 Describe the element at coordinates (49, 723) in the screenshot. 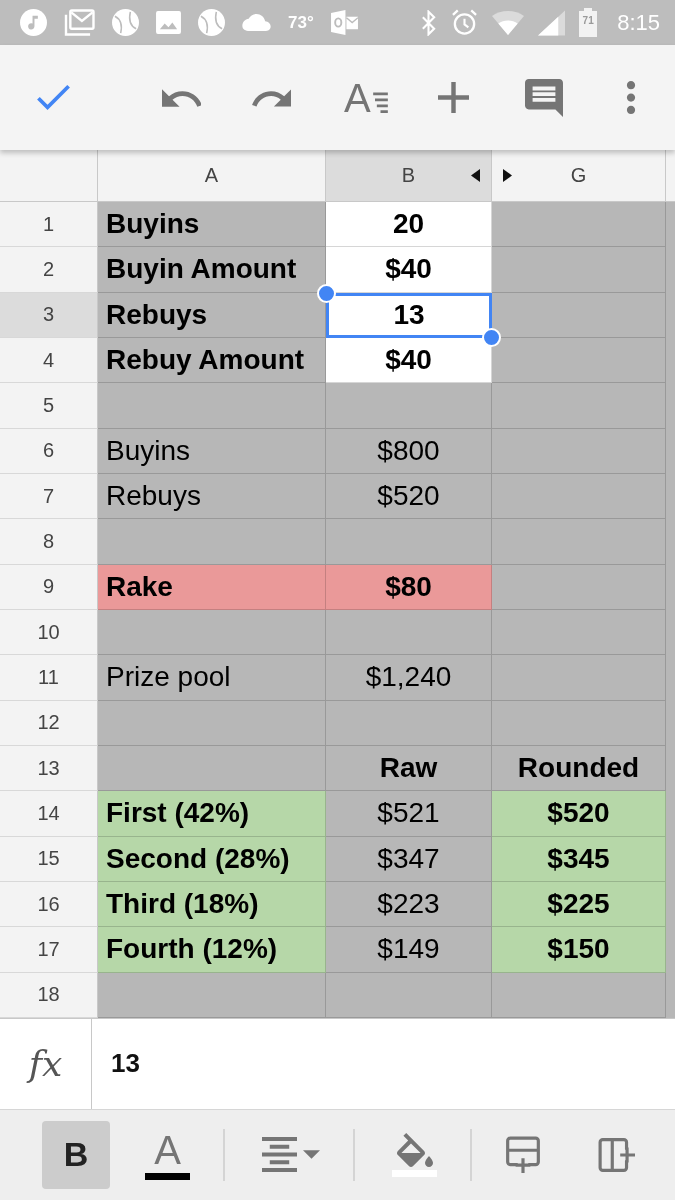

I see `row-header: 12` at that location.